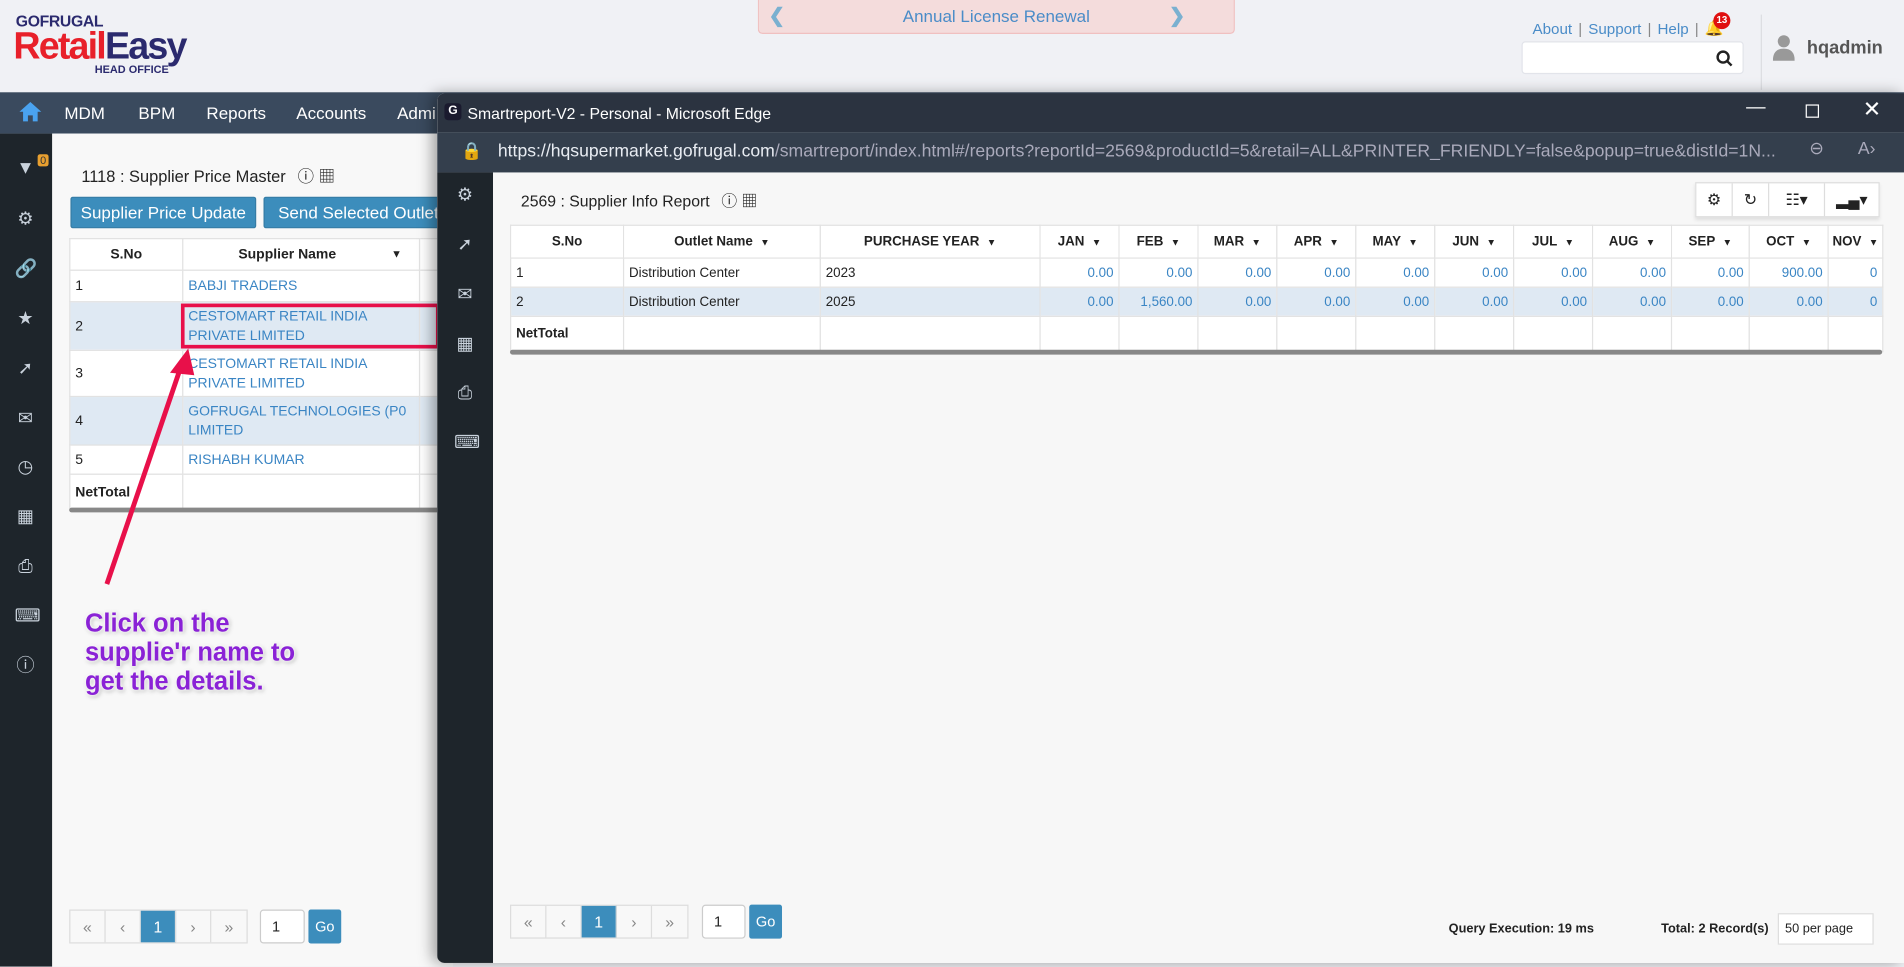 Image resolution: width=1904 pixels, height=967 pixels. Describe the element at coordinates (301, 420) in the screenshot. I see `supplier-name-link: GOFRUGAL TECHNOLOGIES (P0 LIMITED` at that location.